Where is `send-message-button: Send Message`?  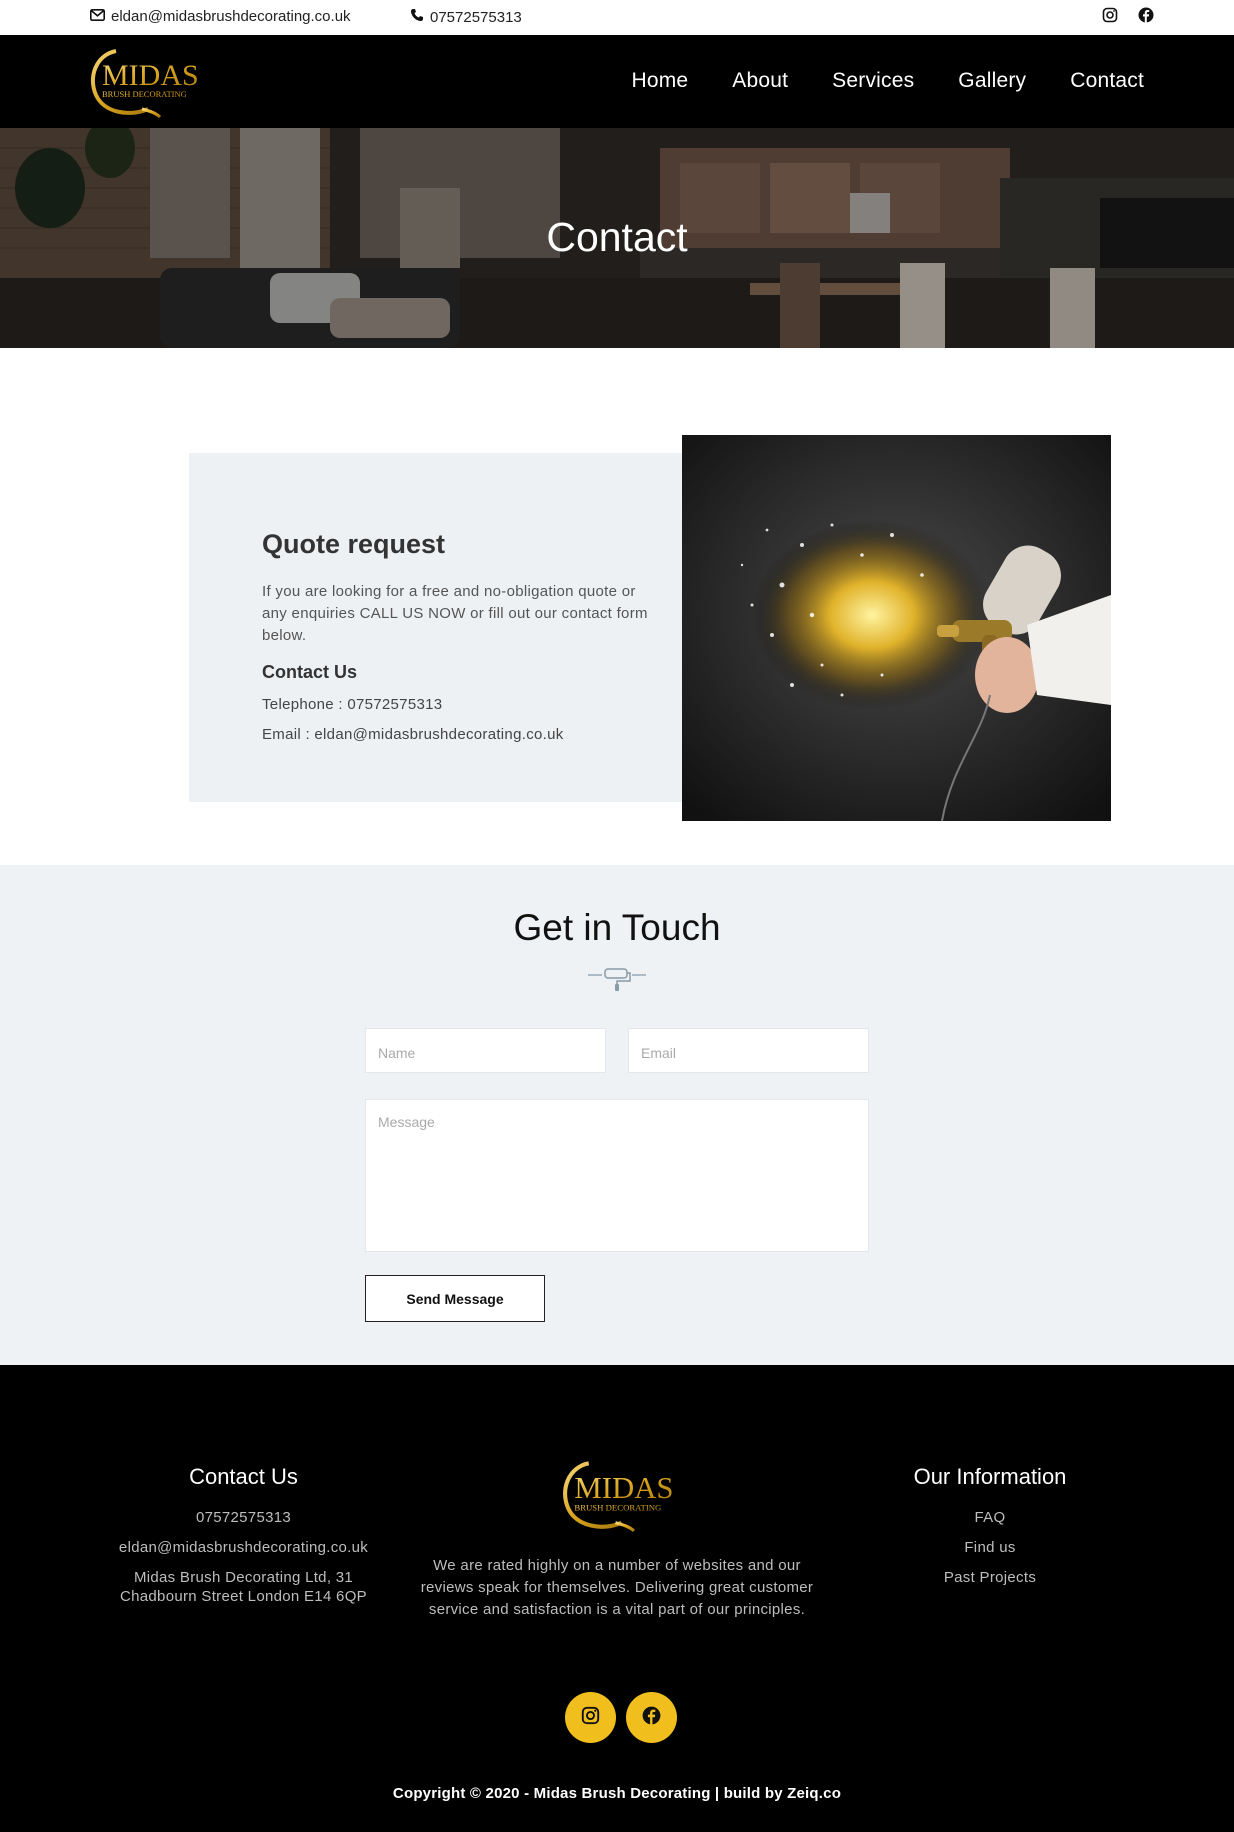 send-message-button: Send Message is located at coordinates (455, 1298).